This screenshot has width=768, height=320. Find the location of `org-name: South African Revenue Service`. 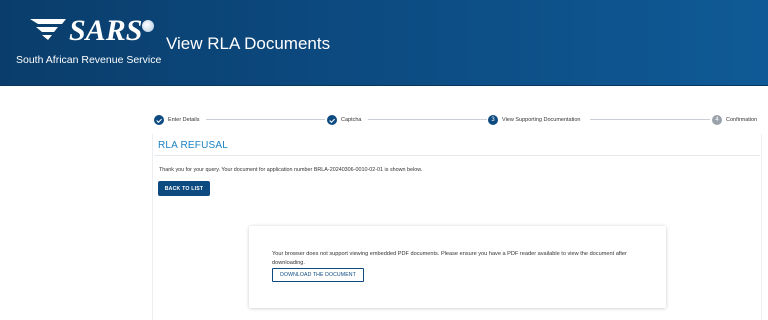

org-name: South African Revenue Service is located at coordinates (89, 60).